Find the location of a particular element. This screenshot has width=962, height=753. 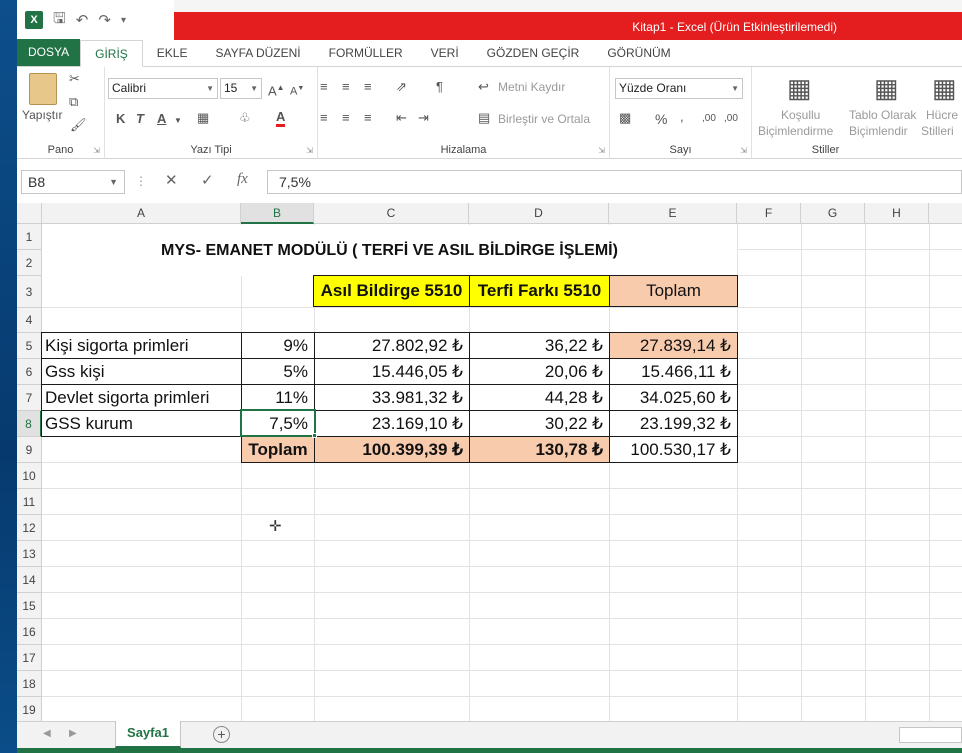

total-asil: 100.399,39 ₺ is located at coordinates (392, 449).